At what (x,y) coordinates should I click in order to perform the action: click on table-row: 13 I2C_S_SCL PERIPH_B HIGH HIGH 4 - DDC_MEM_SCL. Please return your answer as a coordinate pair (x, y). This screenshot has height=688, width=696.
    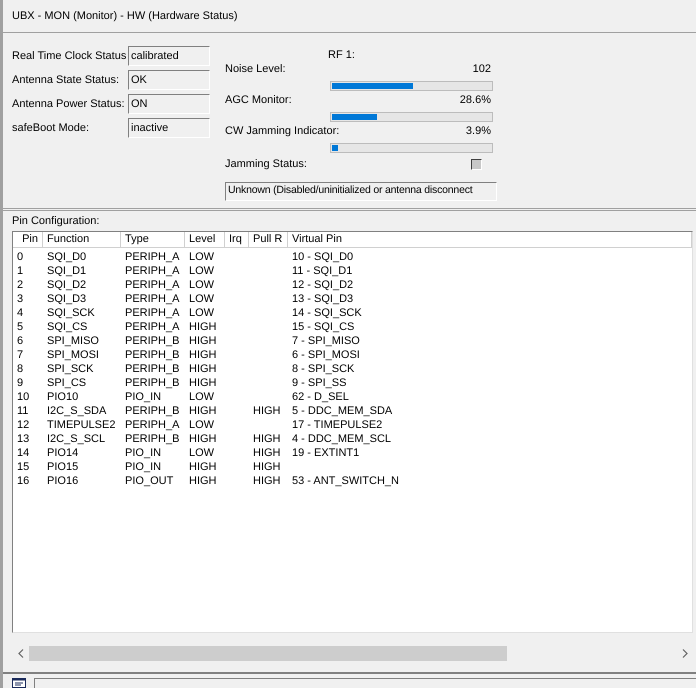
    Looking at the image, I should click on (352, 439).